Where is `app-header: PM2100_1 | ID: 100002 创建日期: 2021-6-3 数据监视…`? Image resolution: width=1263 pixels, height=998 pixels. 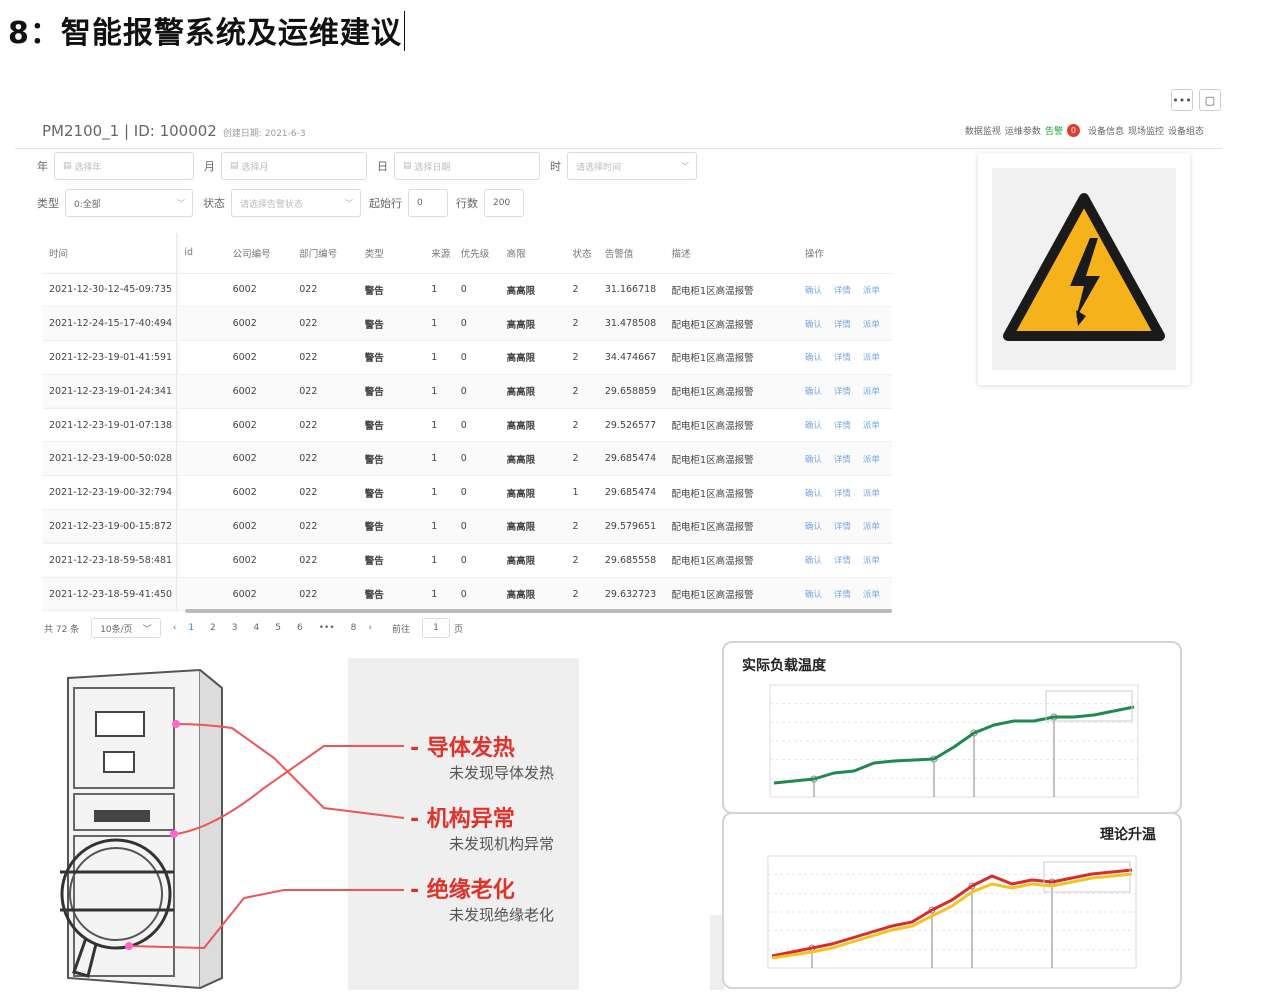 app-header: PM2100_1 | ID: 100002 创建日期: 2021-6-3 数据监视… is located at coordinates (618, 130).